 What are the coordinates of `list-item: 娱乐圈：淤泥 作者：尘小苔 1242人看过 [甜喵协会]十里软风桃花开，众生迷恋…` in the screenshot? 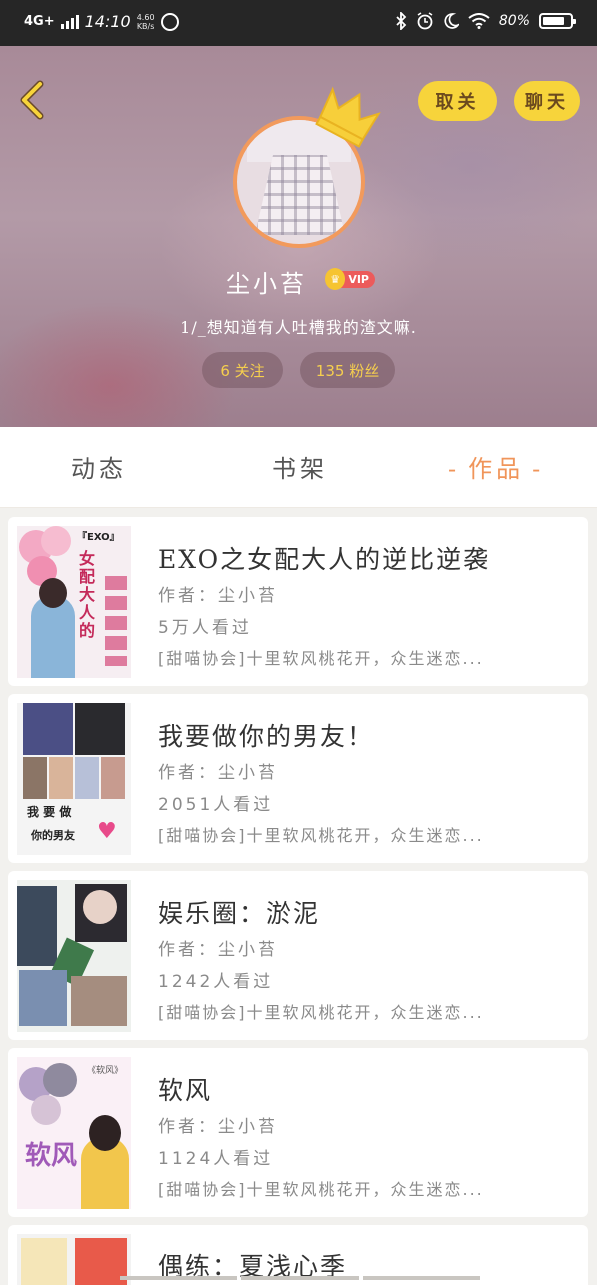 It's located at (298, 955).